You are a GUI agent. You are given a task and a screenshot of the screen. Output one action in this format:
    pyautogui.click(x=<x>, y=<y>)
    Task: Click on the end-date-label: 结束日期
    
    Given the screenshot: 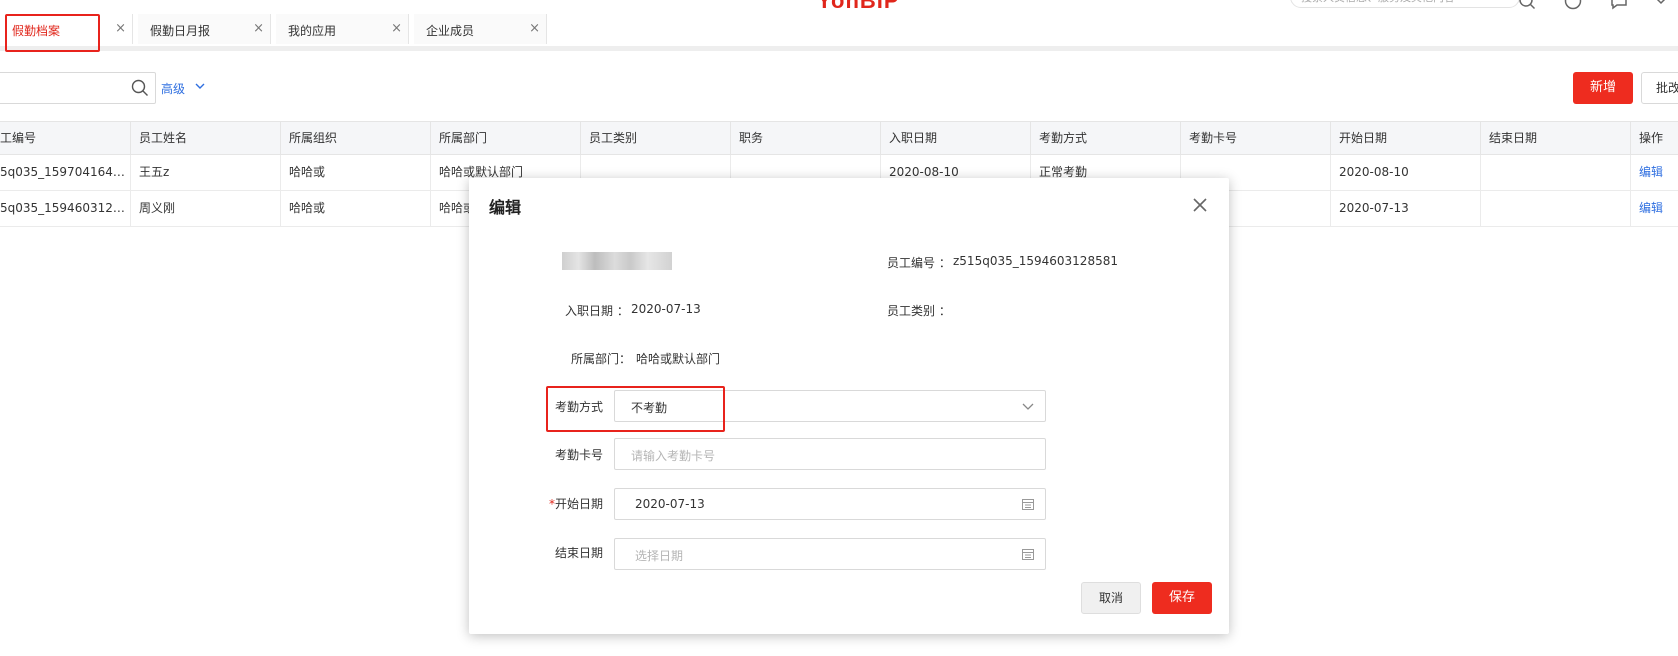 What is the action you would take?
    pyautogui.click(x=578, y=553)
    